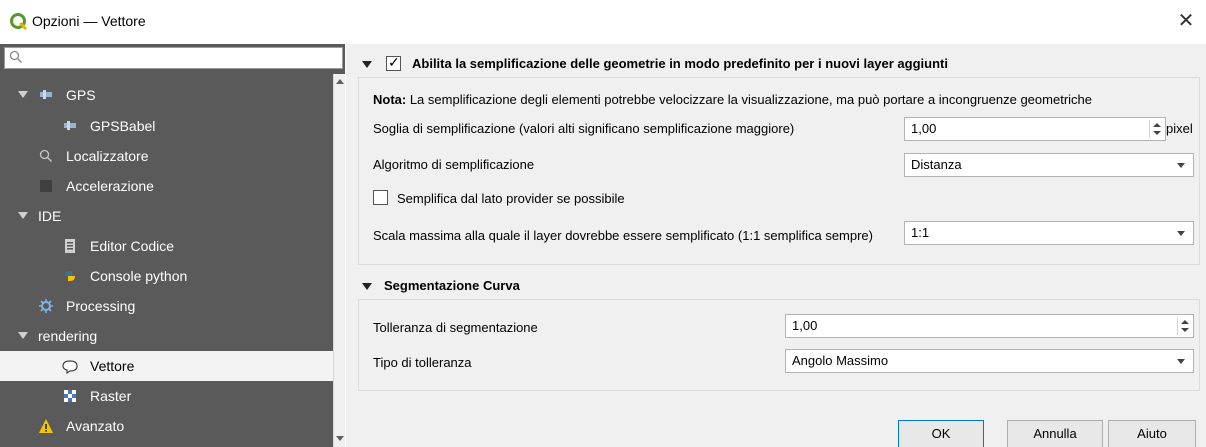  I want to click on tolerance-input: 1,00, so click(989, 326).